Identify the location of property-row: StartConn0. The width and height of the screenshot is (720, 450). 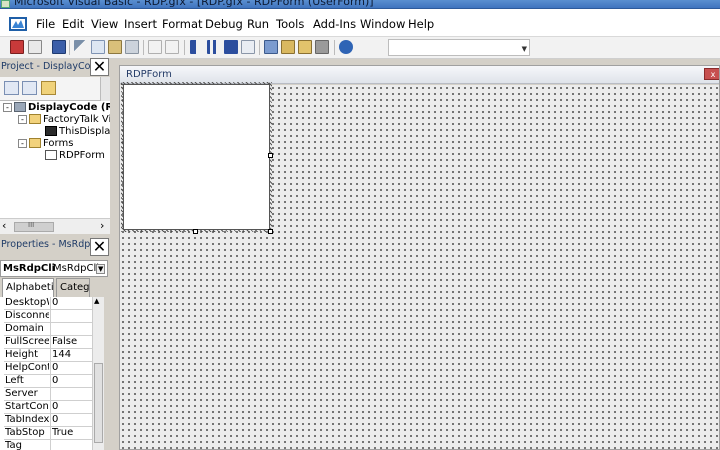
(48, 407).